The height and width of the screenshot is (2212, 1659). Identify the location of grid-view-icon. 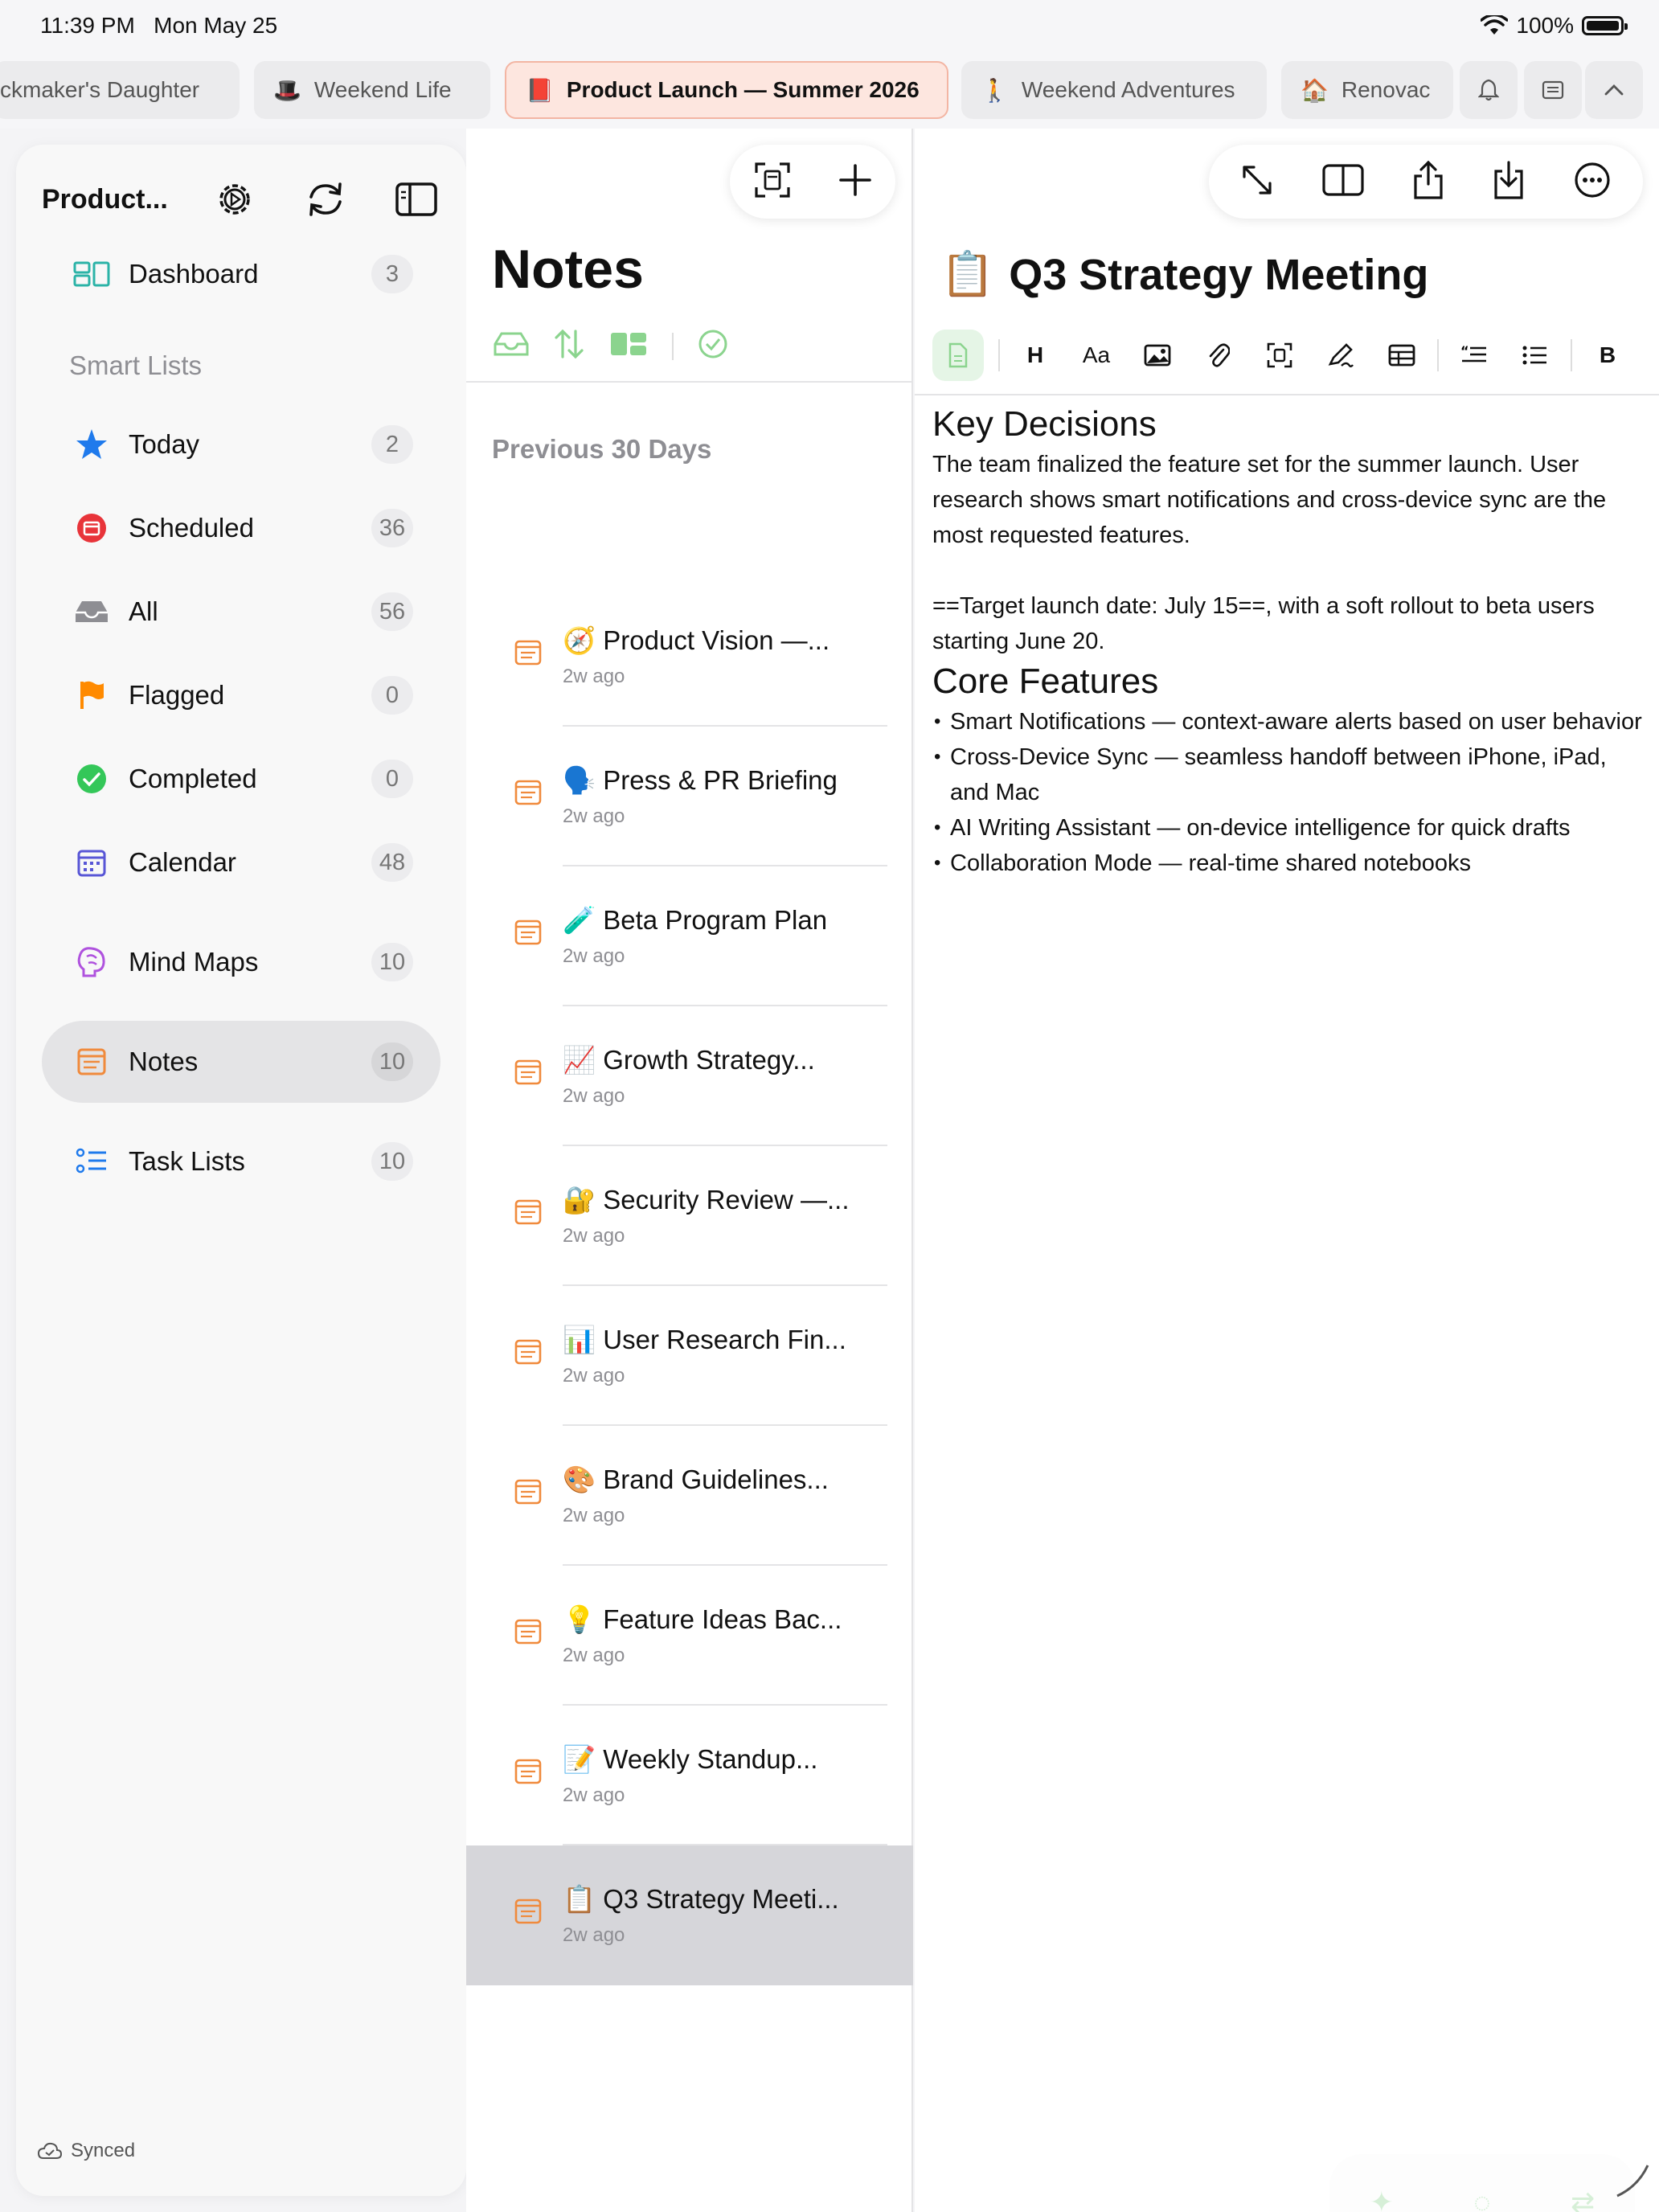
(628, 344).